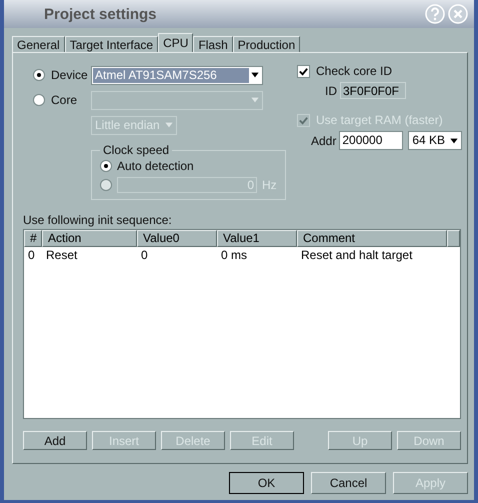  Describe the element at coordinates (111, 44) in the screenshot. I see `tab: Target Interface` at that location.